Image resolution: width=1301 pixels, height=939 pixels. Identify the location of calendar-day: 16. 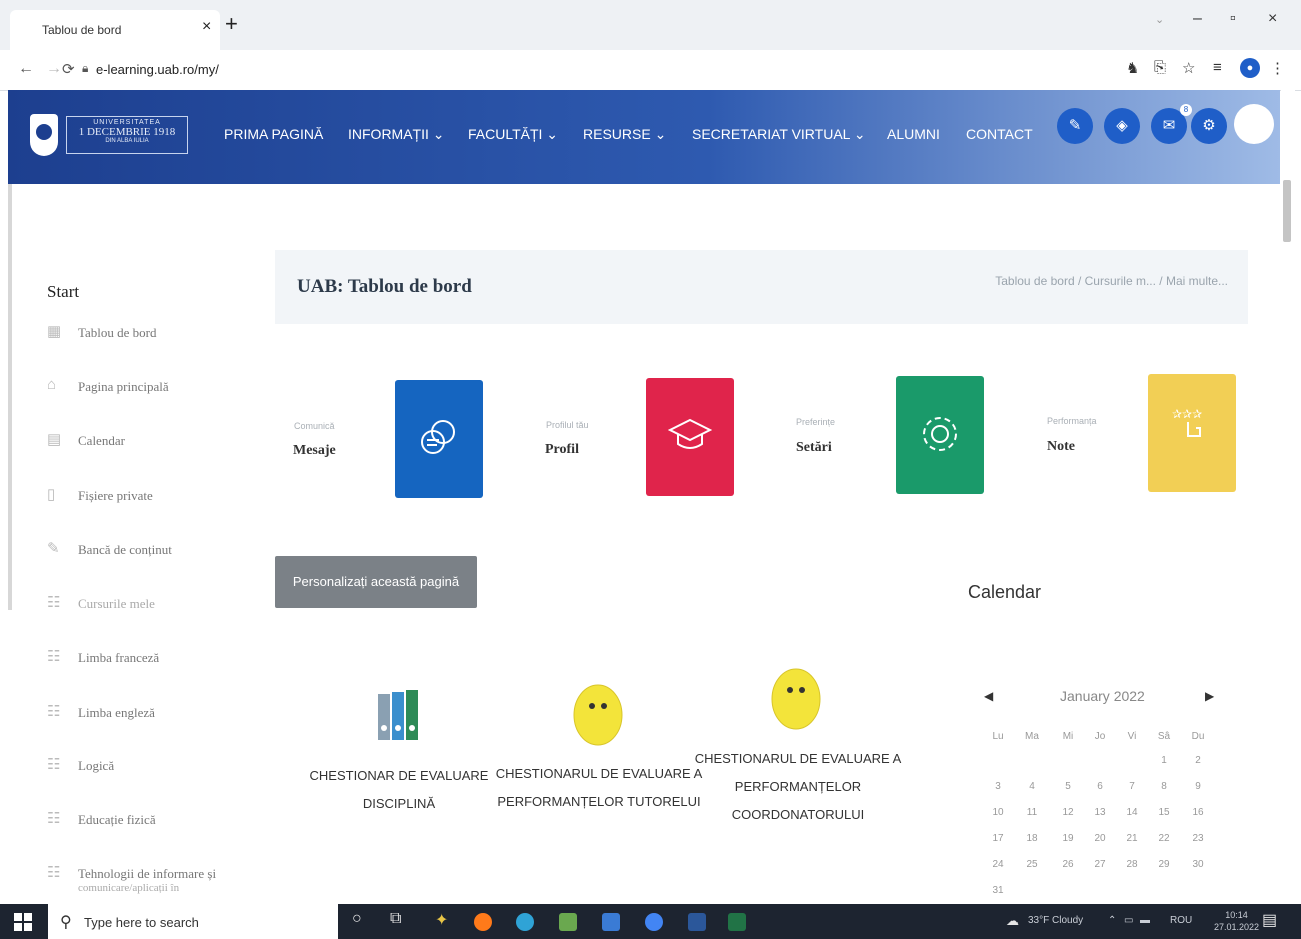
(1198, 812).